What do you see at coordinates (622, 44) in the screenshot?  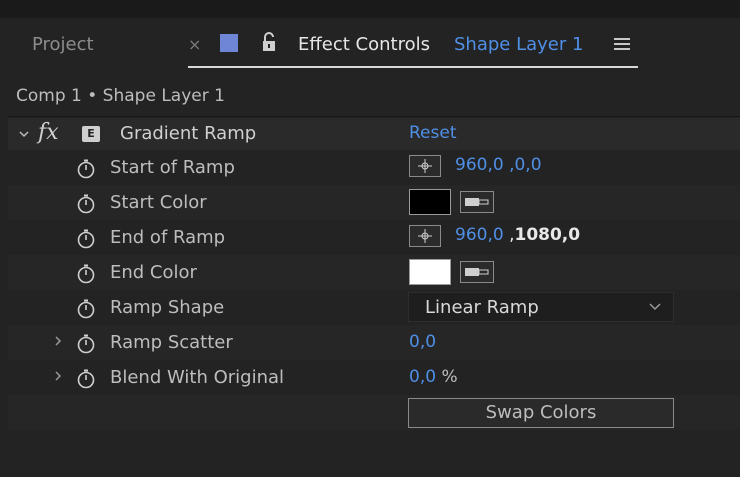 I see `panel-menu-icon` at bounding box center [622, 44].